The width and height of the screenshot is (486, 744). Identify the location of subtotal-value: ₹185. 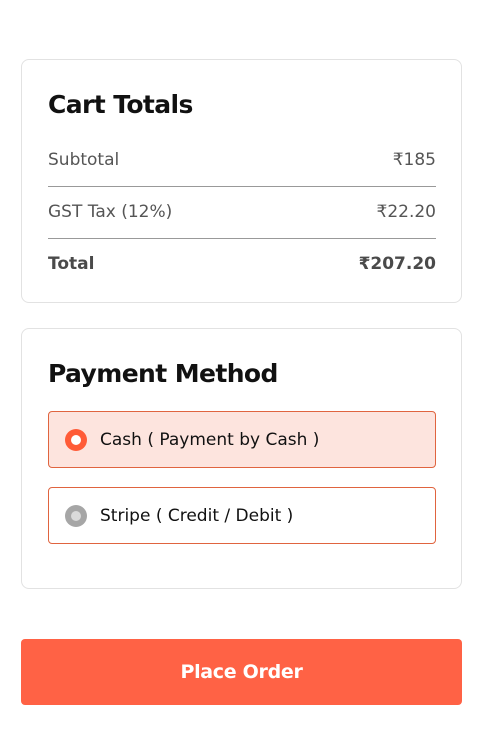
(414, 160).